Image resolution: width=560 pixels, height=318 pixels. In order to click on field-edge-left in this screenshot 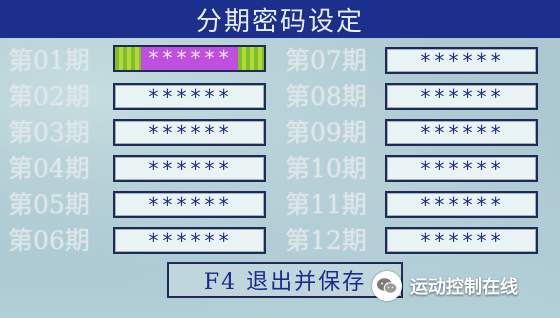, I will do `click(128, 58)`.